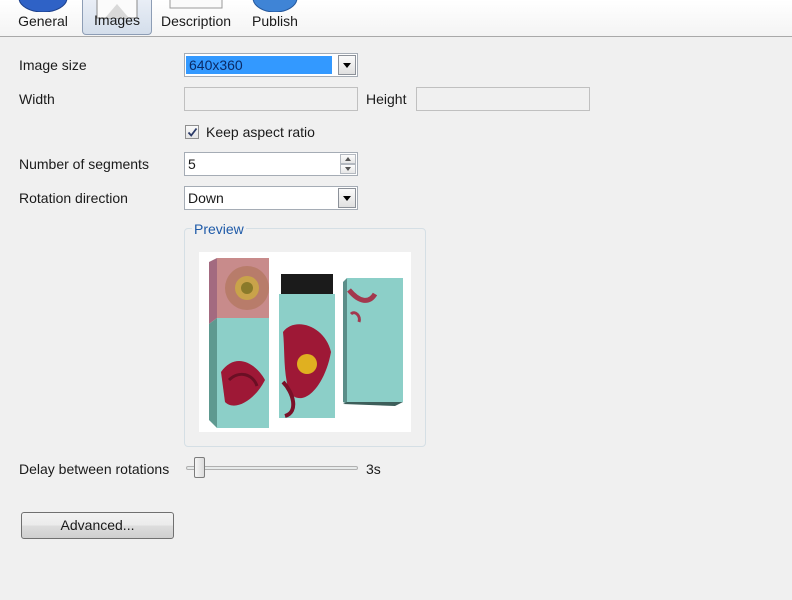 The image size is (792, 600). I want to click on height-label: Height, so click(386, 99).